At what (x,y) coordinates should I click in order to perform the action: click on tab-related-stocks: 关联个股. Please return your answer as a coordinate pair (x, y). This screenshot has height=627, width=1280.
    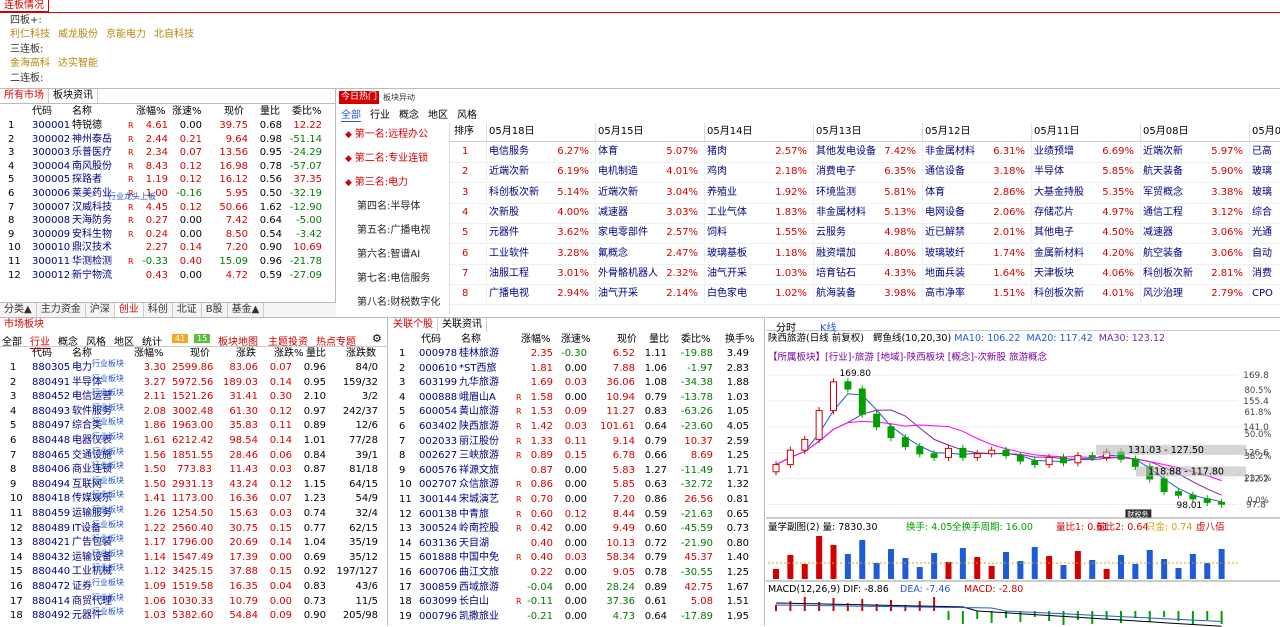
    Looking at the image, I should click on (413, 325).